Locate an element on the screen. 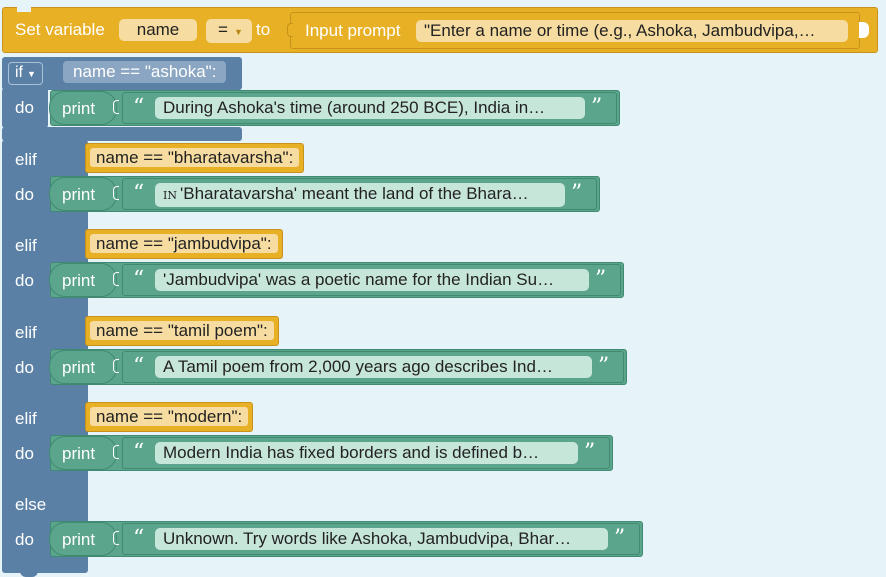 Image resolution: width=886 pixels, height=577 pixels. elif-condition-block: name == "jambudvipa": is located at coordinates (184, 244).